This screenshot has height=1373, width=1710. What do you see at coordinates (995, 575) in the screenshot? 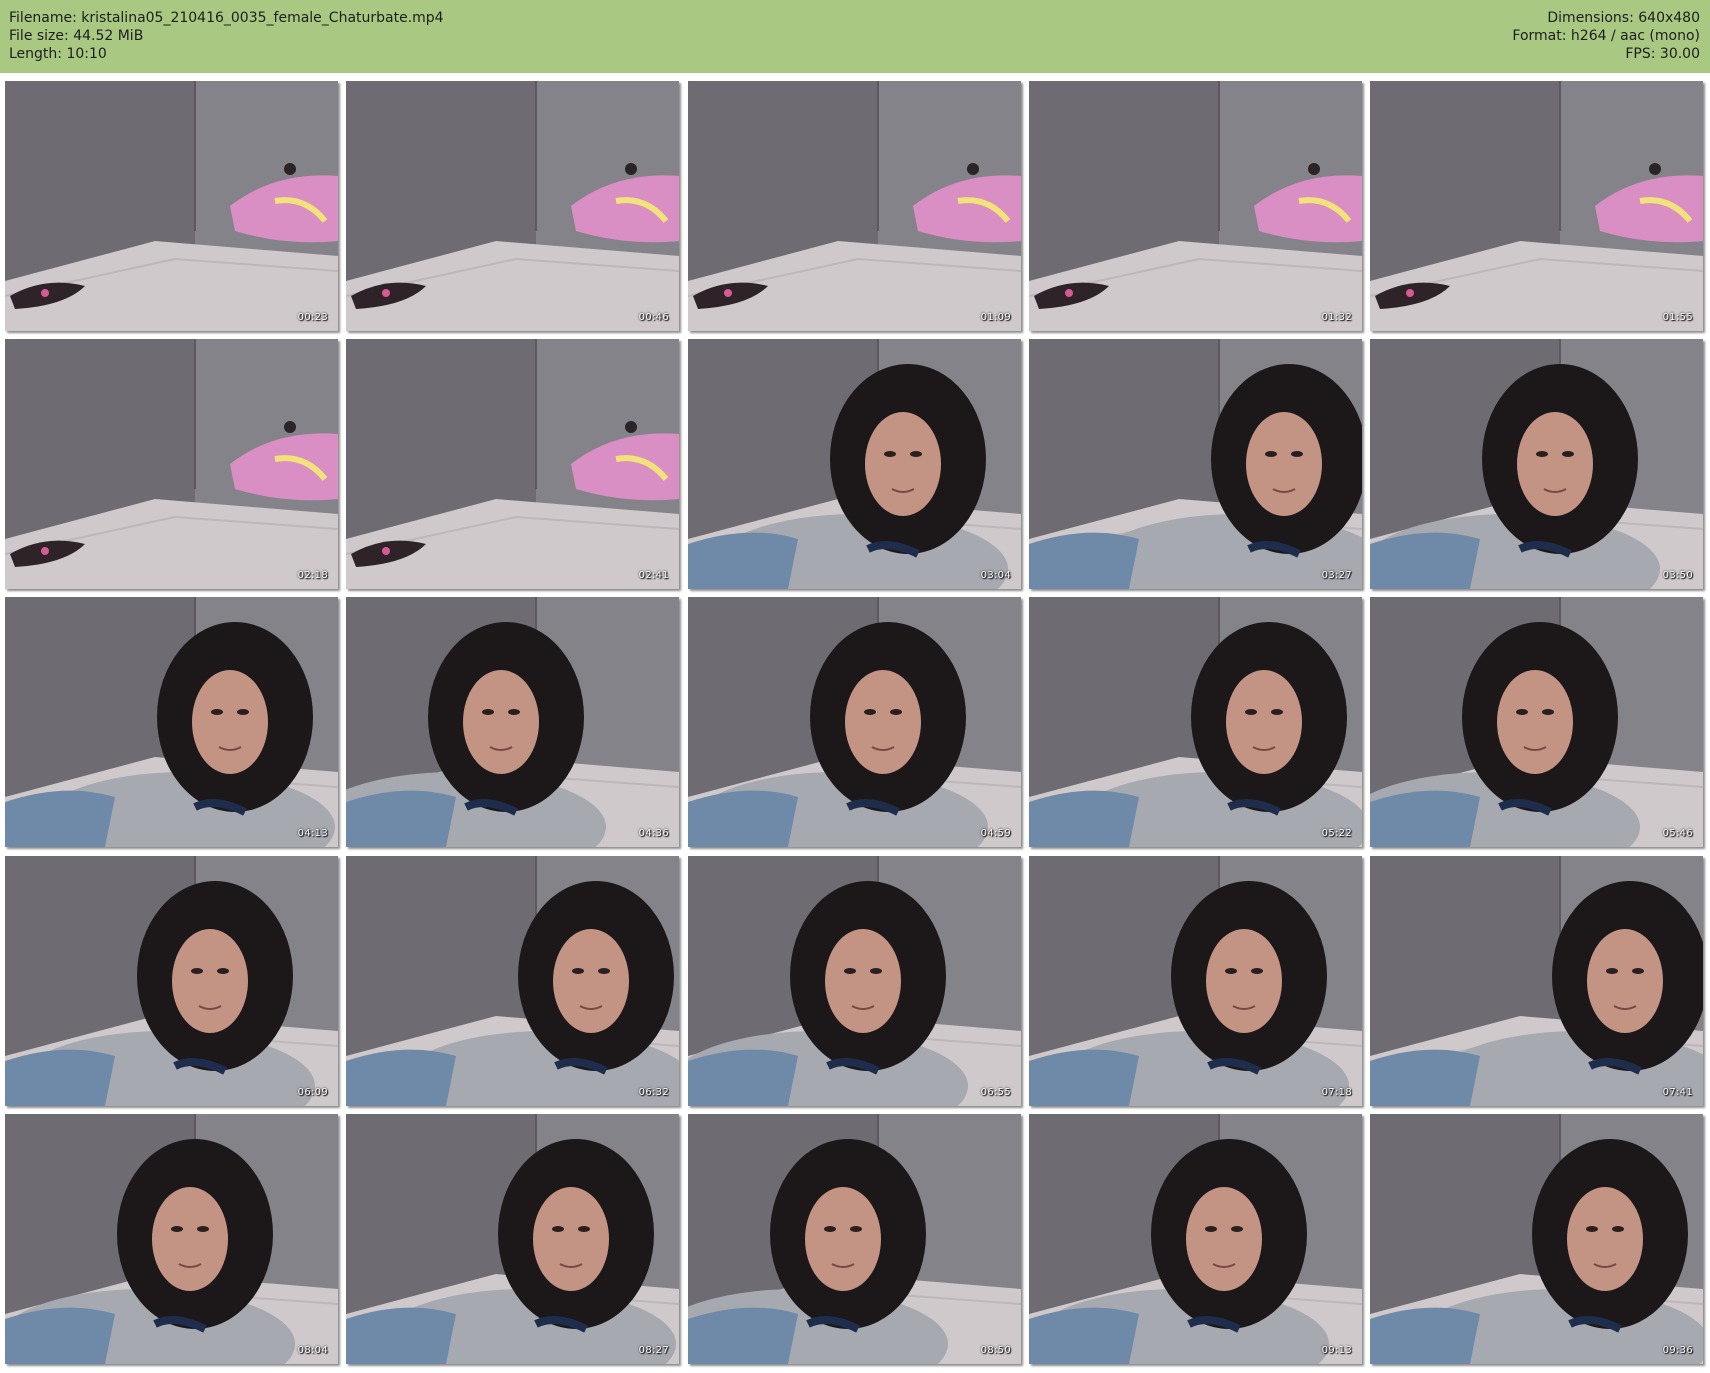
I see `timestamp-label: 03:04` at bounding box center [995, 575].